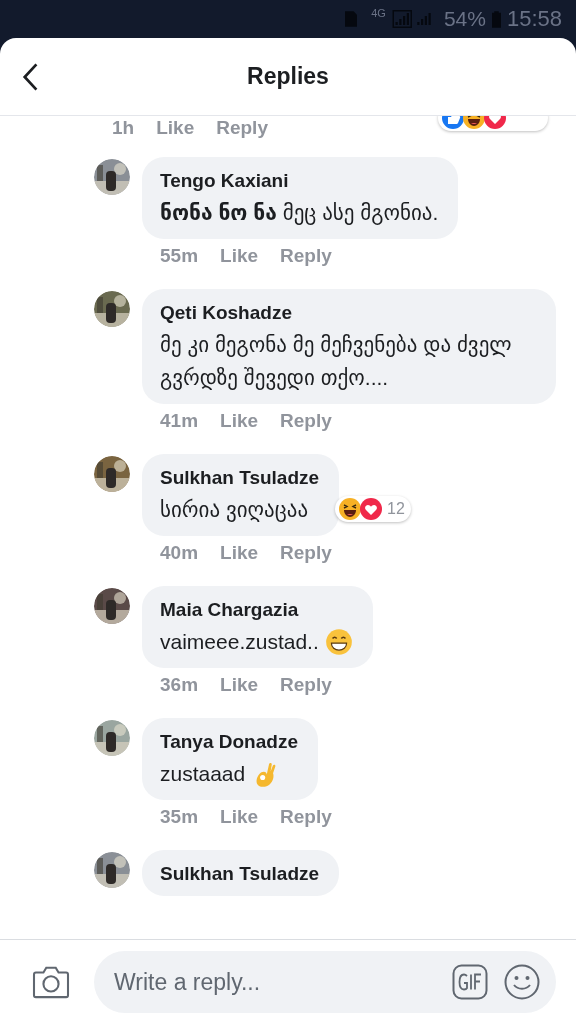 Image resolution: width=576 pixels, height=1024 pixels. What do you see at coordinates (373, 509) in the screenshot?
I see `reactions-badge: 12` at bounding box center [373, 509].